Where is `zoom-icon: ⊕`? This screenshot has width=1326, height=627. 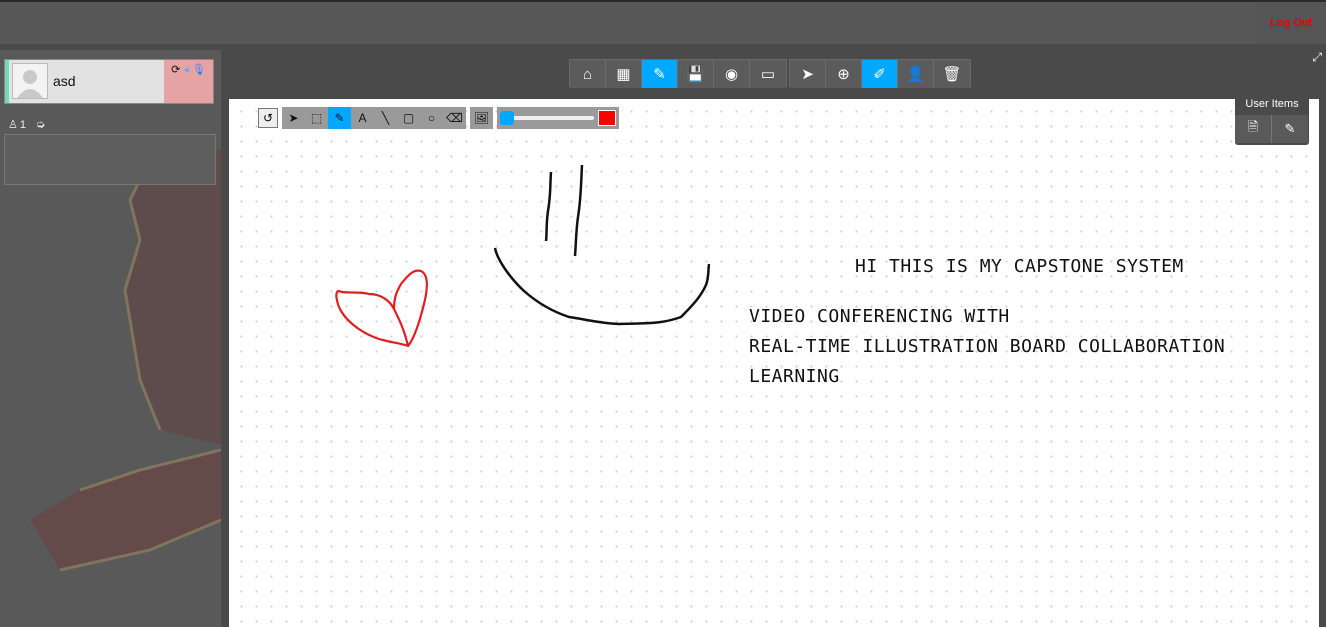 zoom-icon: ⊕ is located at coordinates (843, 74).